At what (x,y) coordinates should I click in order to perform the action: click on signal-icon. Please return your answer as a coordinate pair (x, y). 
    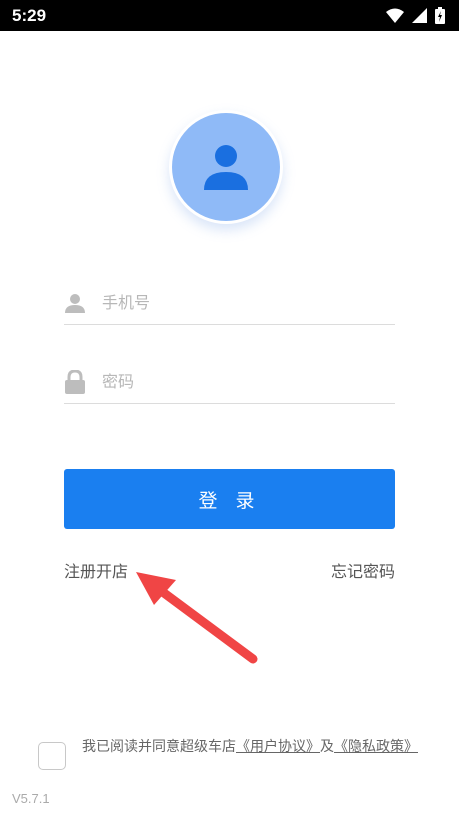
    Looking at the image, I should click on (419, 15).